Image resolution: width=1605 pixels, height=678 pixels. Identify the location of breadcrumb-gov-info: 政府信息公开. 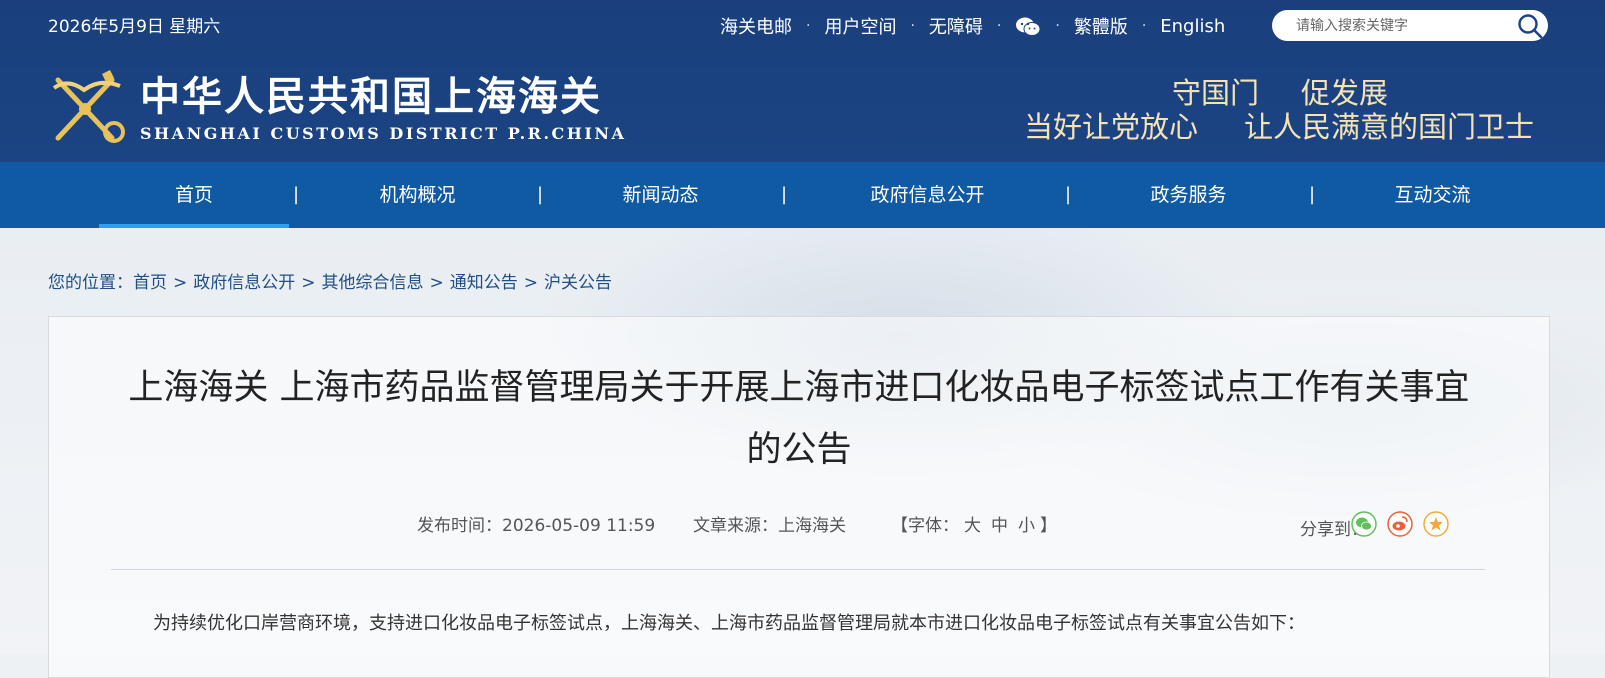
(244, 283).